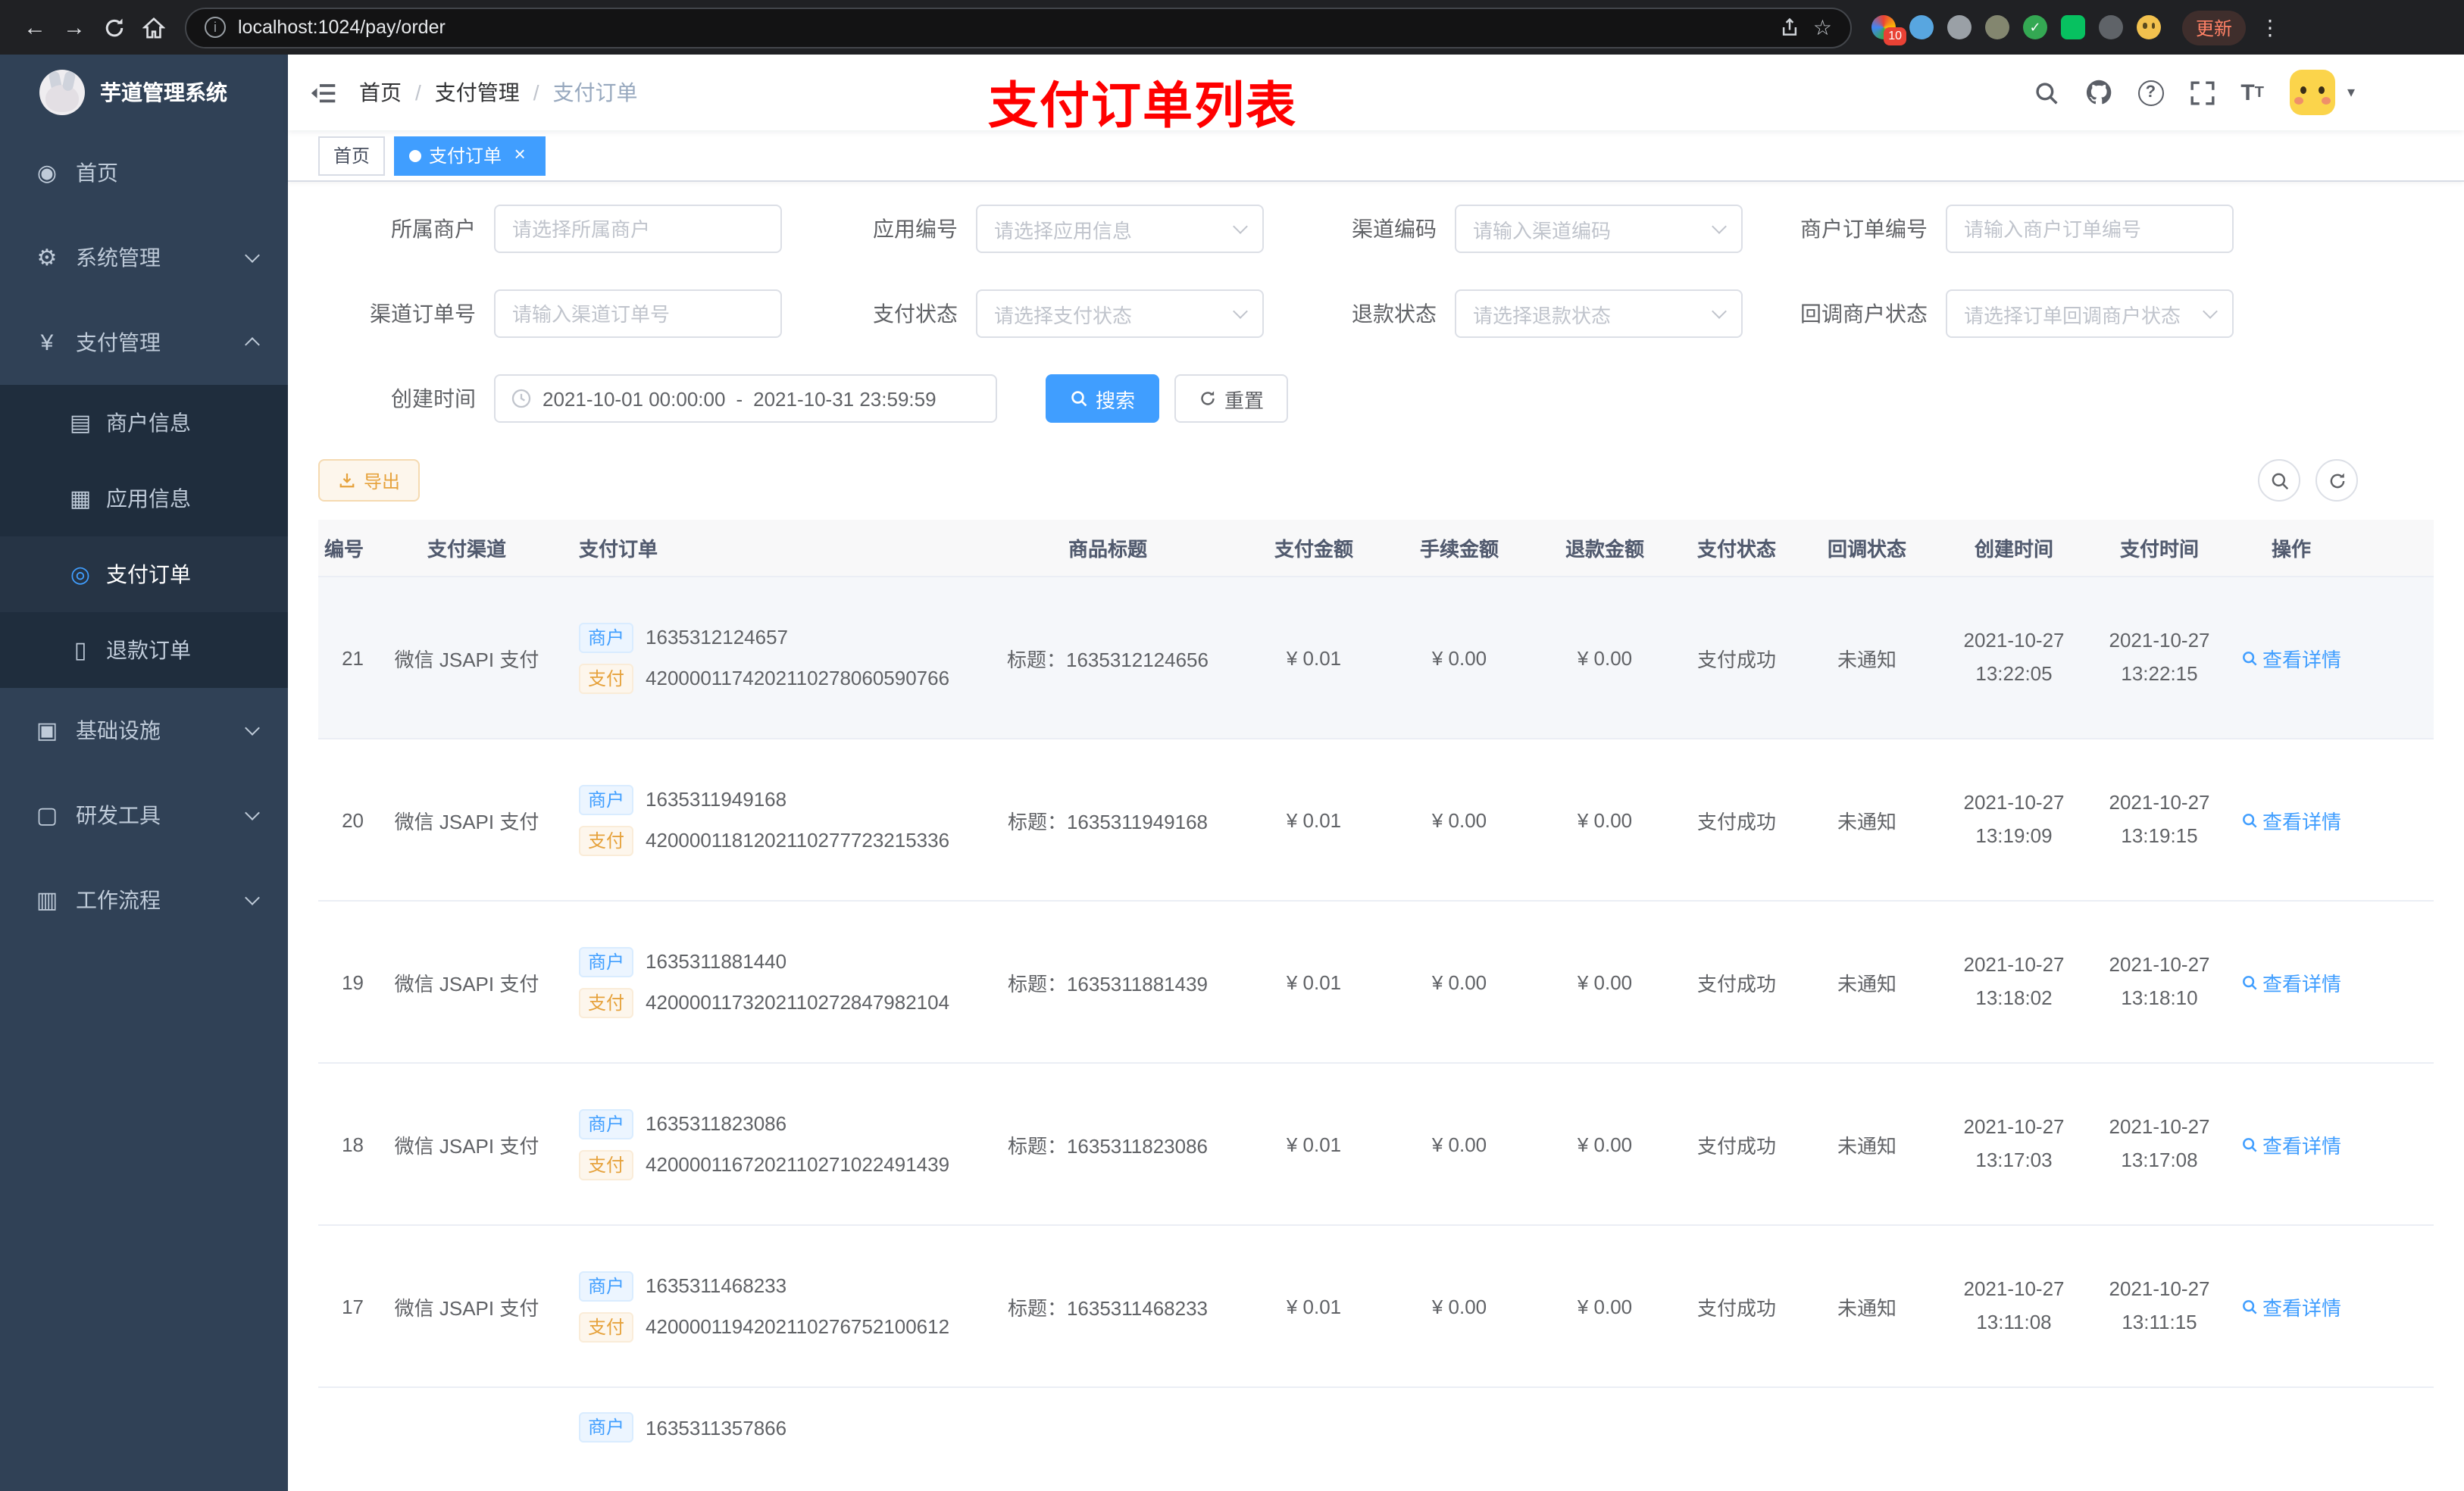 This screenshot has width=2464, height=1491. What do you see at coordinates (1605, 1144) in the screenshot?
I see `cell-refund: ¥ 0.00` at bounding box center [1605, 1144].